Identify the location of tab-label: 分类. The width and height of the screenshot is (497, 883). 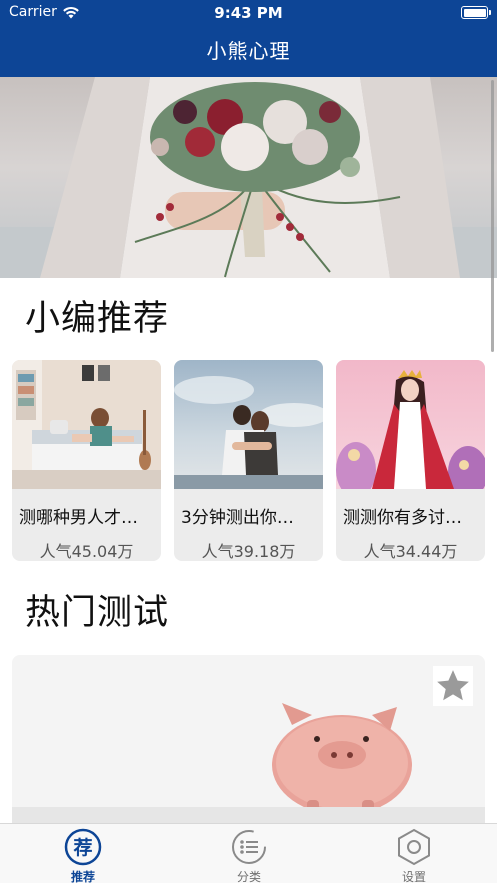
(248, 876).